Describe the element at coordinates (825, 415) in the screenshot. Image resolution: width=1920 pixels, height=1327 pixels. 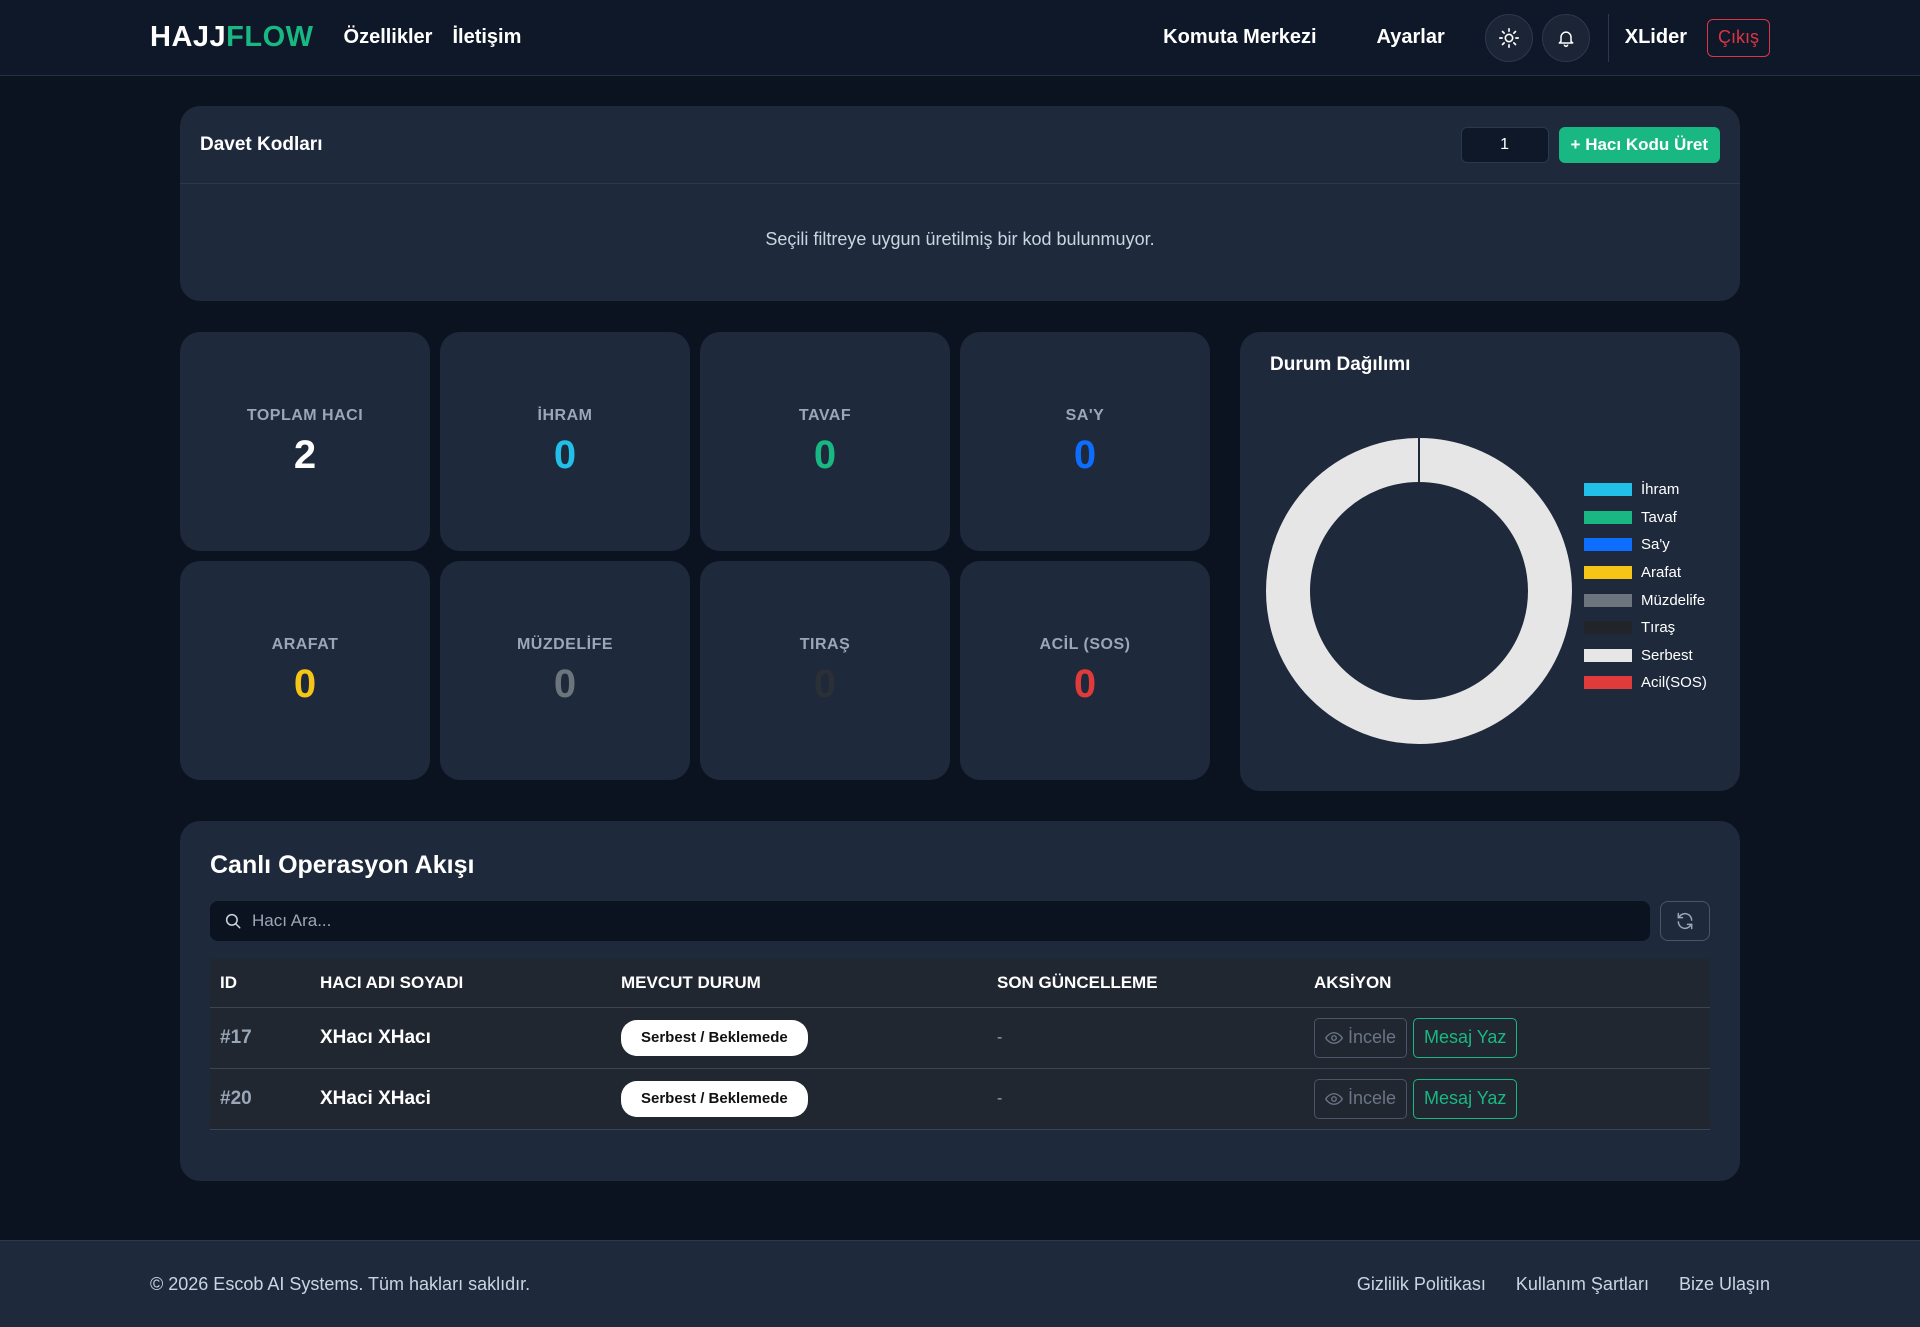
I see `stat-label: TAVAF` at that location.